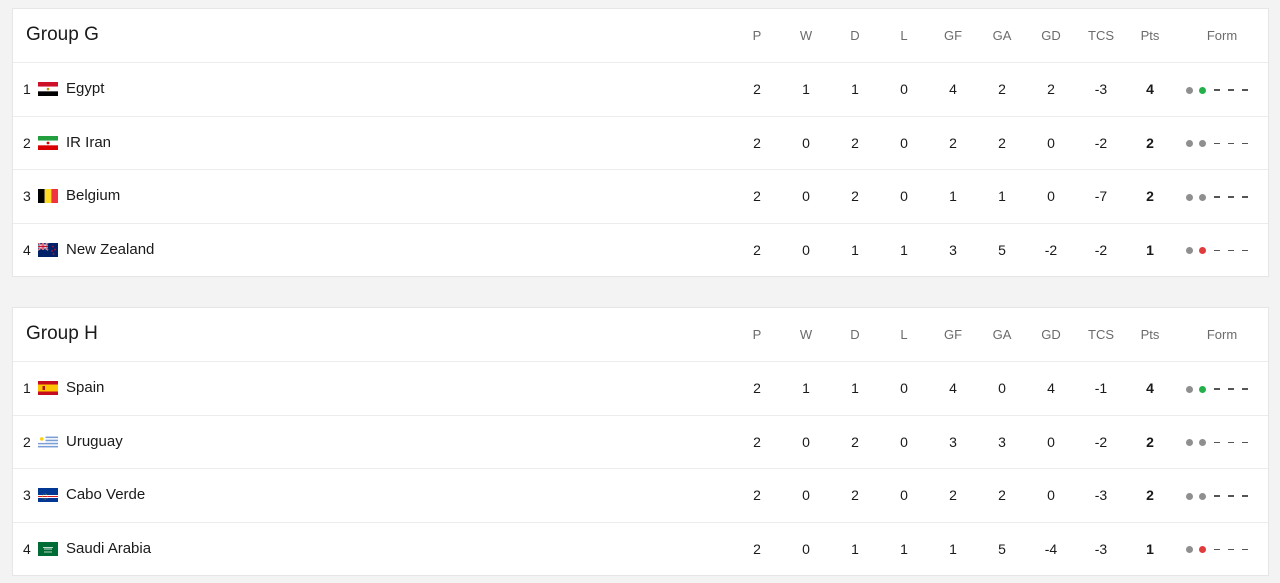 The height and width of the screenshot is (583, 1280). I want to click on egypt-flag-icon, so click(48, 89).